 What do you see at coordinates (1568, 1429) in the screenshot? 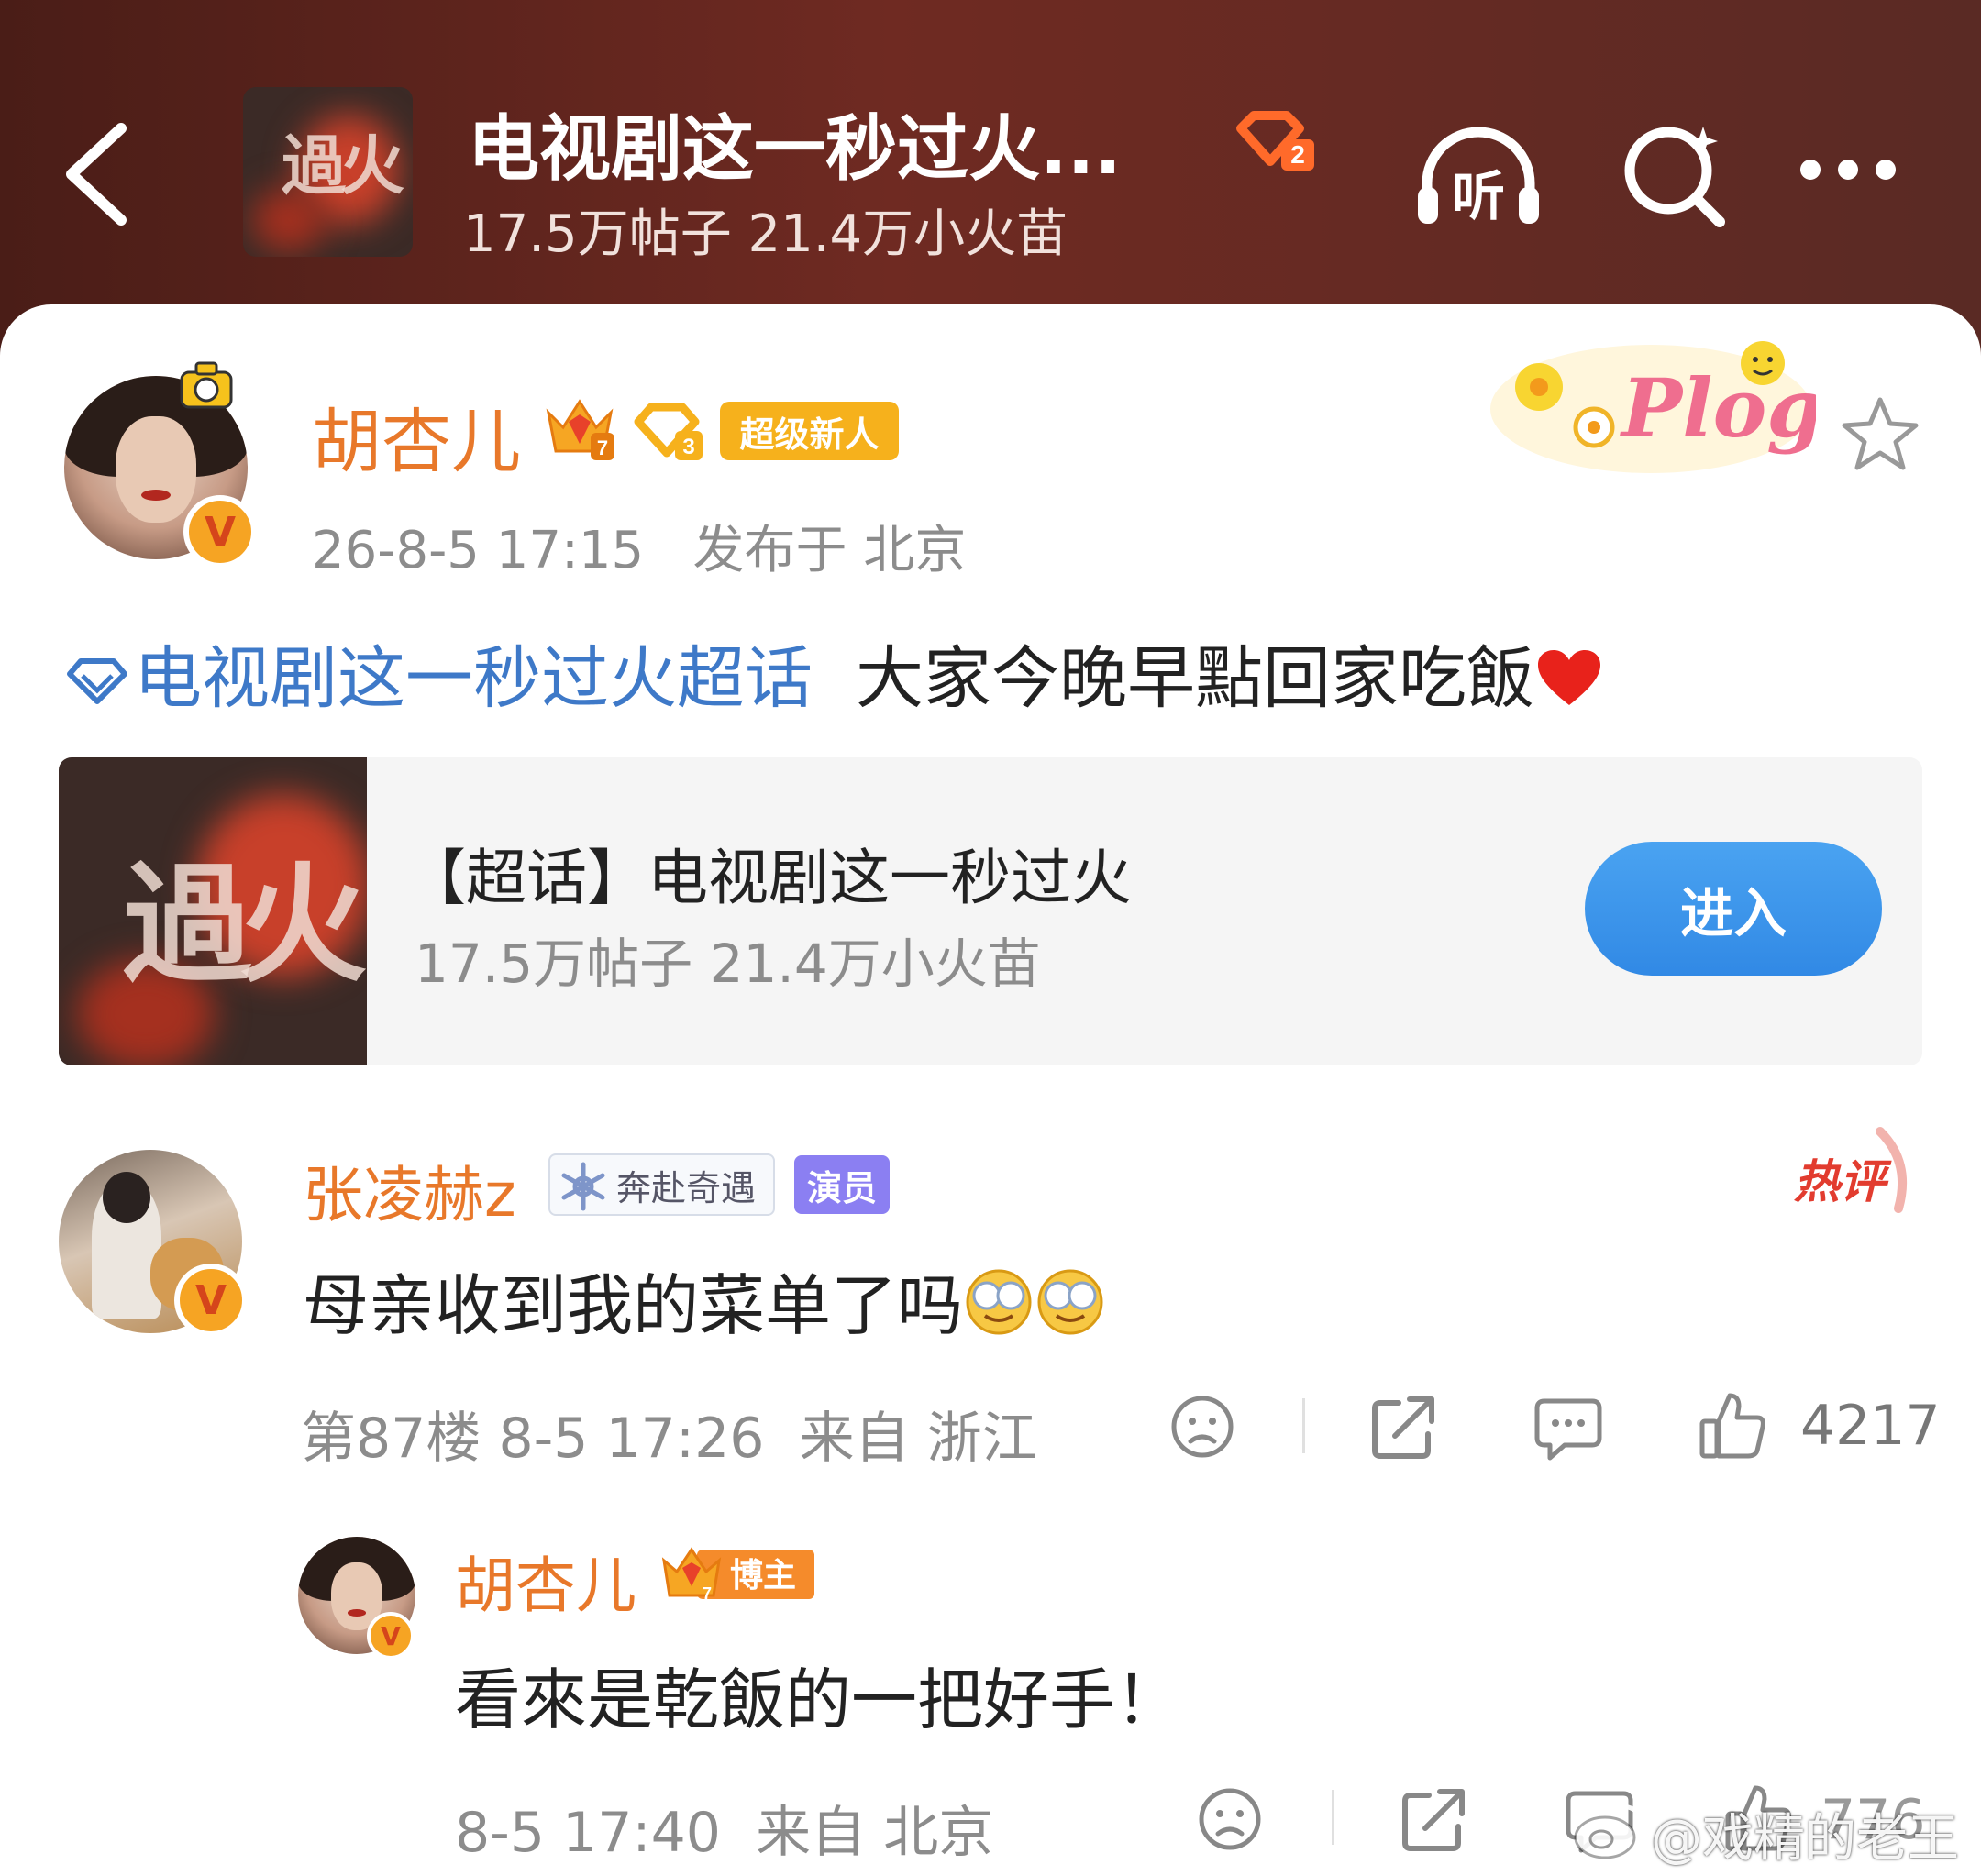
I see `comment-bubble-icon` at bounding box center [1568, 1429].